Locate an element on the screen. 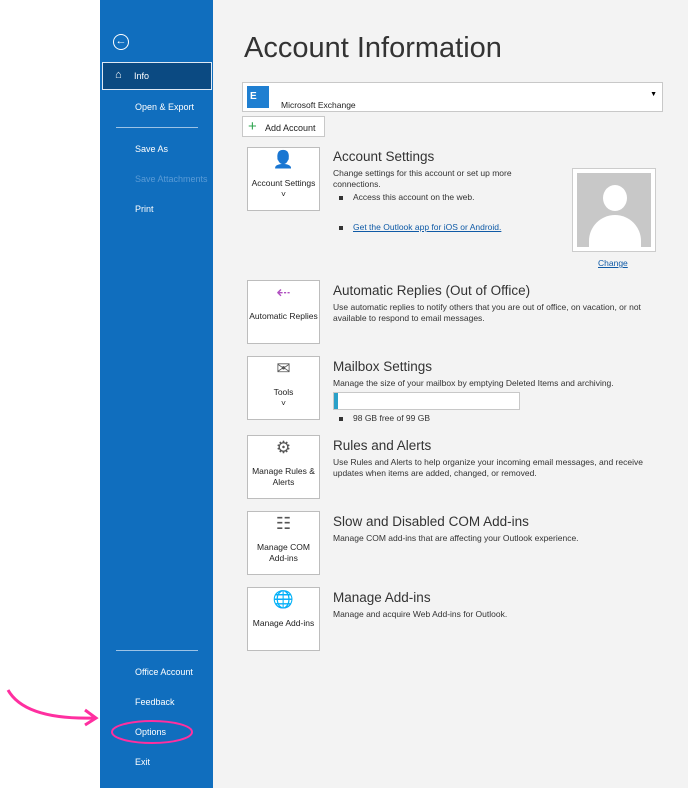 The image size is (692, 788). mailbox-usage-bar is located at coordinates (426, 401).